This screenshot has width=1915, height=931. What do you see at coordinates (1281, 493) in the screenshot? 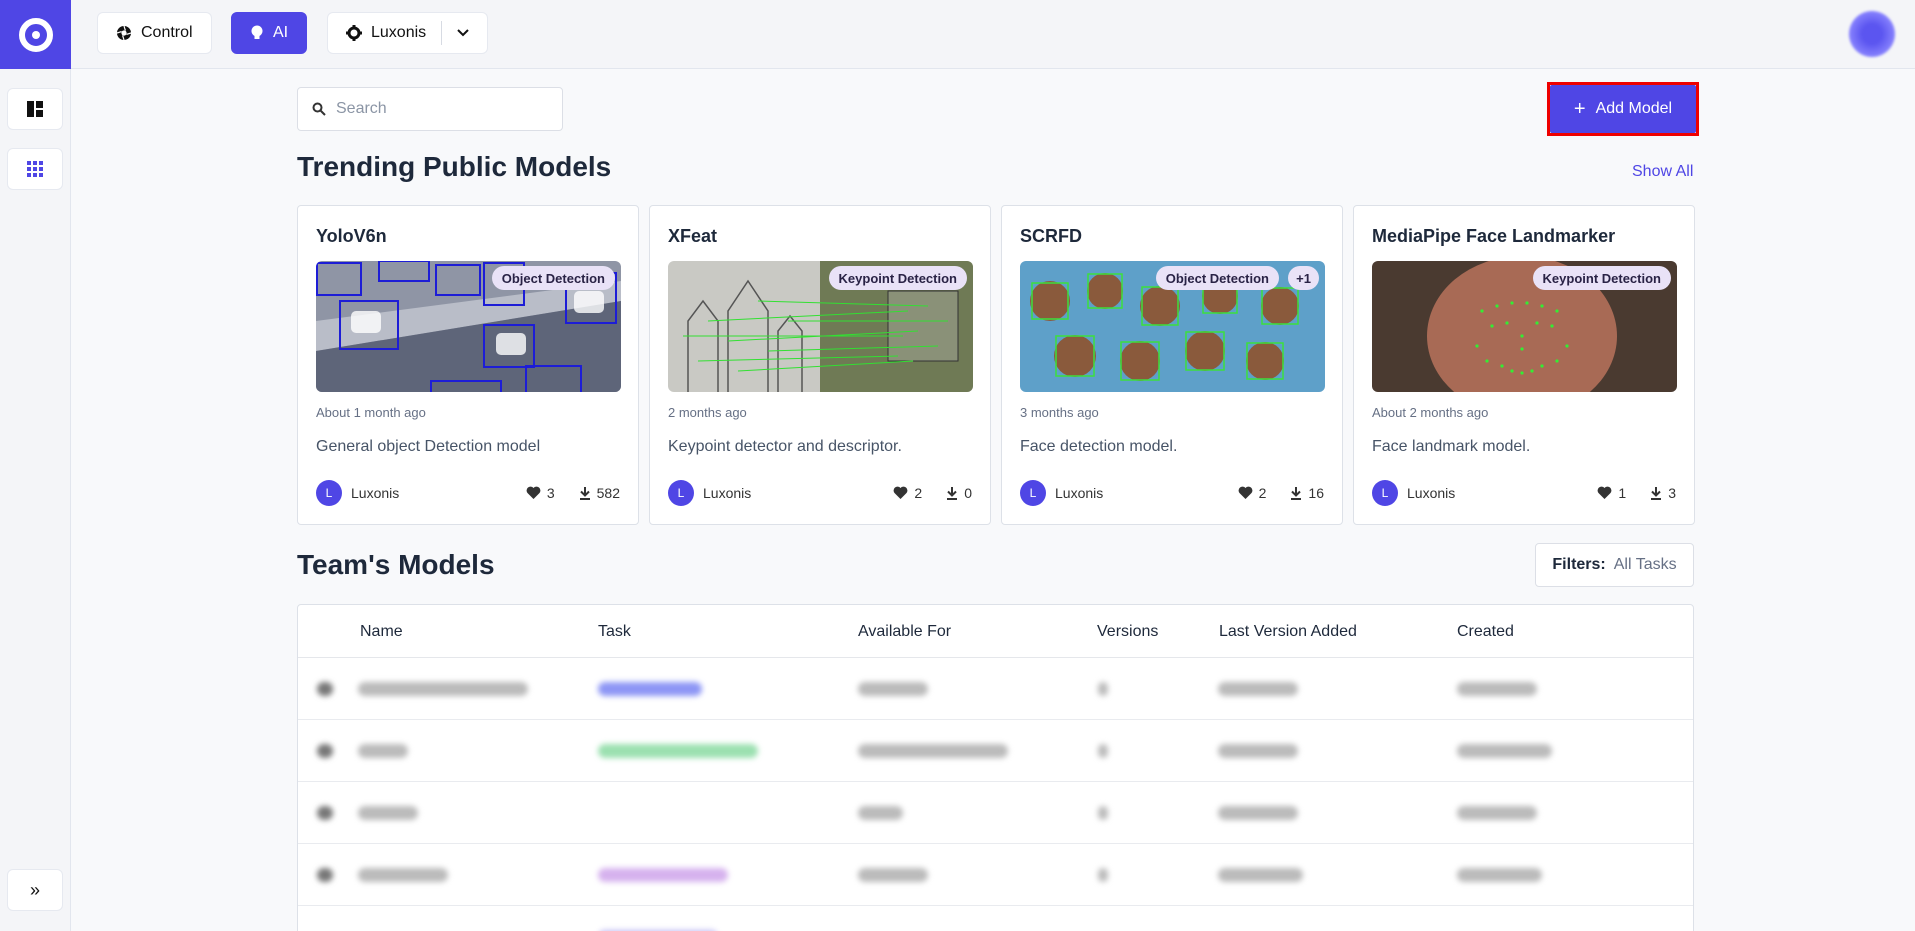
I see `card-stats: 2 16` at bounding box center [1281, 493].